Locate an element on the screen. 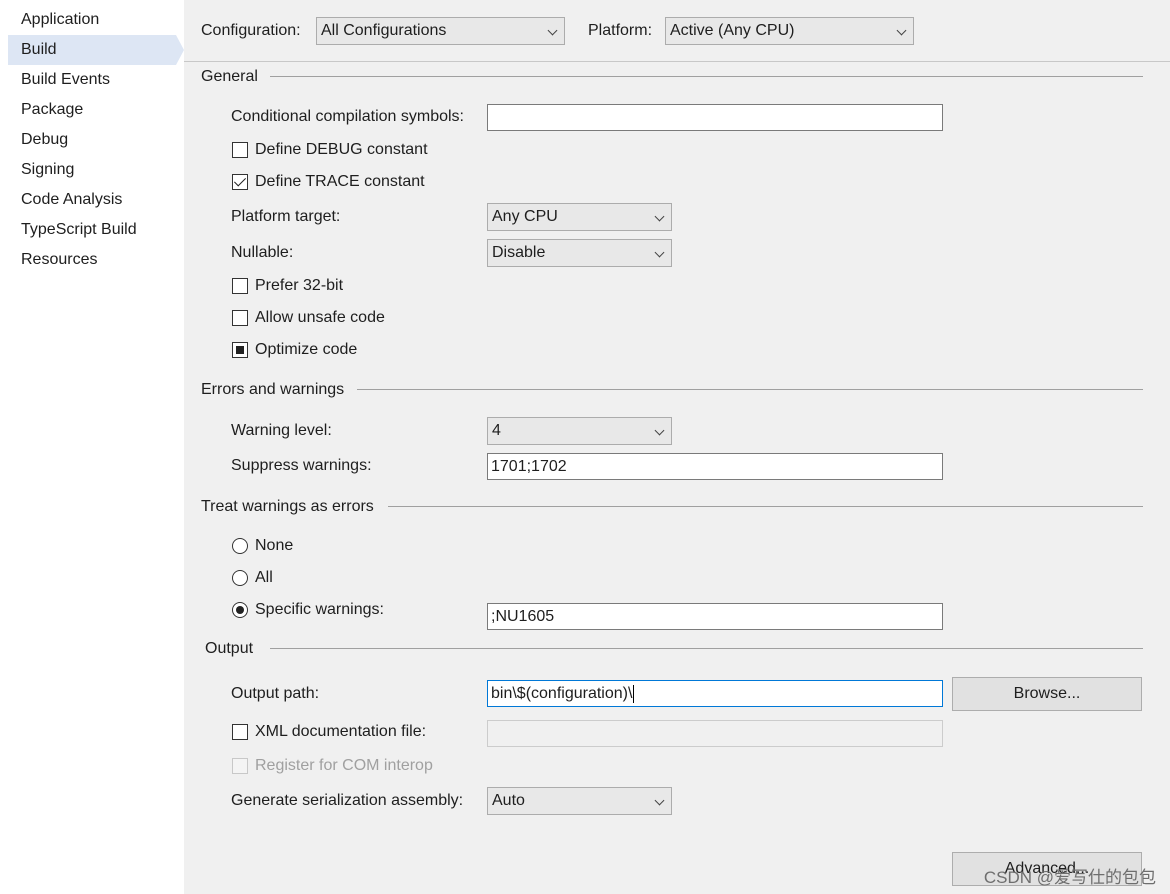 Image resolution: width=1170 pixels, height=894 pixels. define-trace-label: Define TRACE constant is located at coordinates (340, 181).